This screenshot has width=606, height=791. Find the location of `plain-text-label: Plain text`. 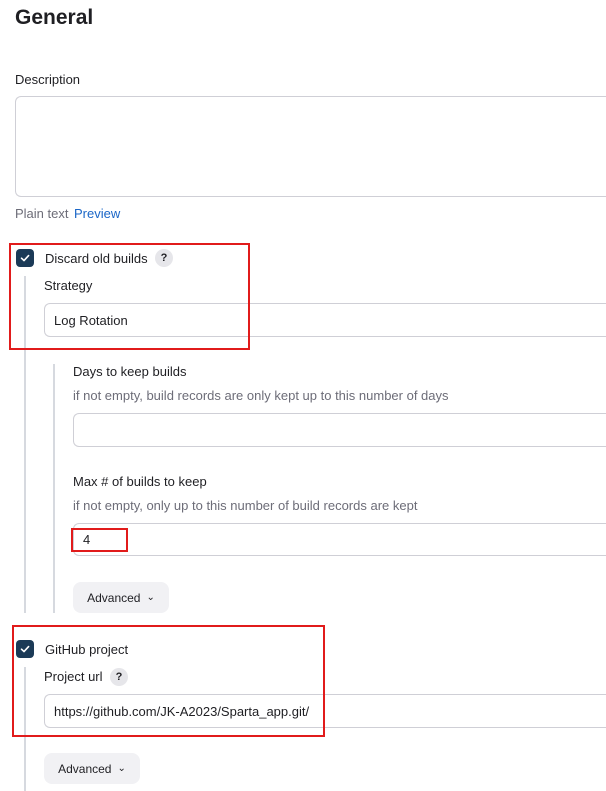

plain-text-label: Plain text is located at coordinates (42, 213).